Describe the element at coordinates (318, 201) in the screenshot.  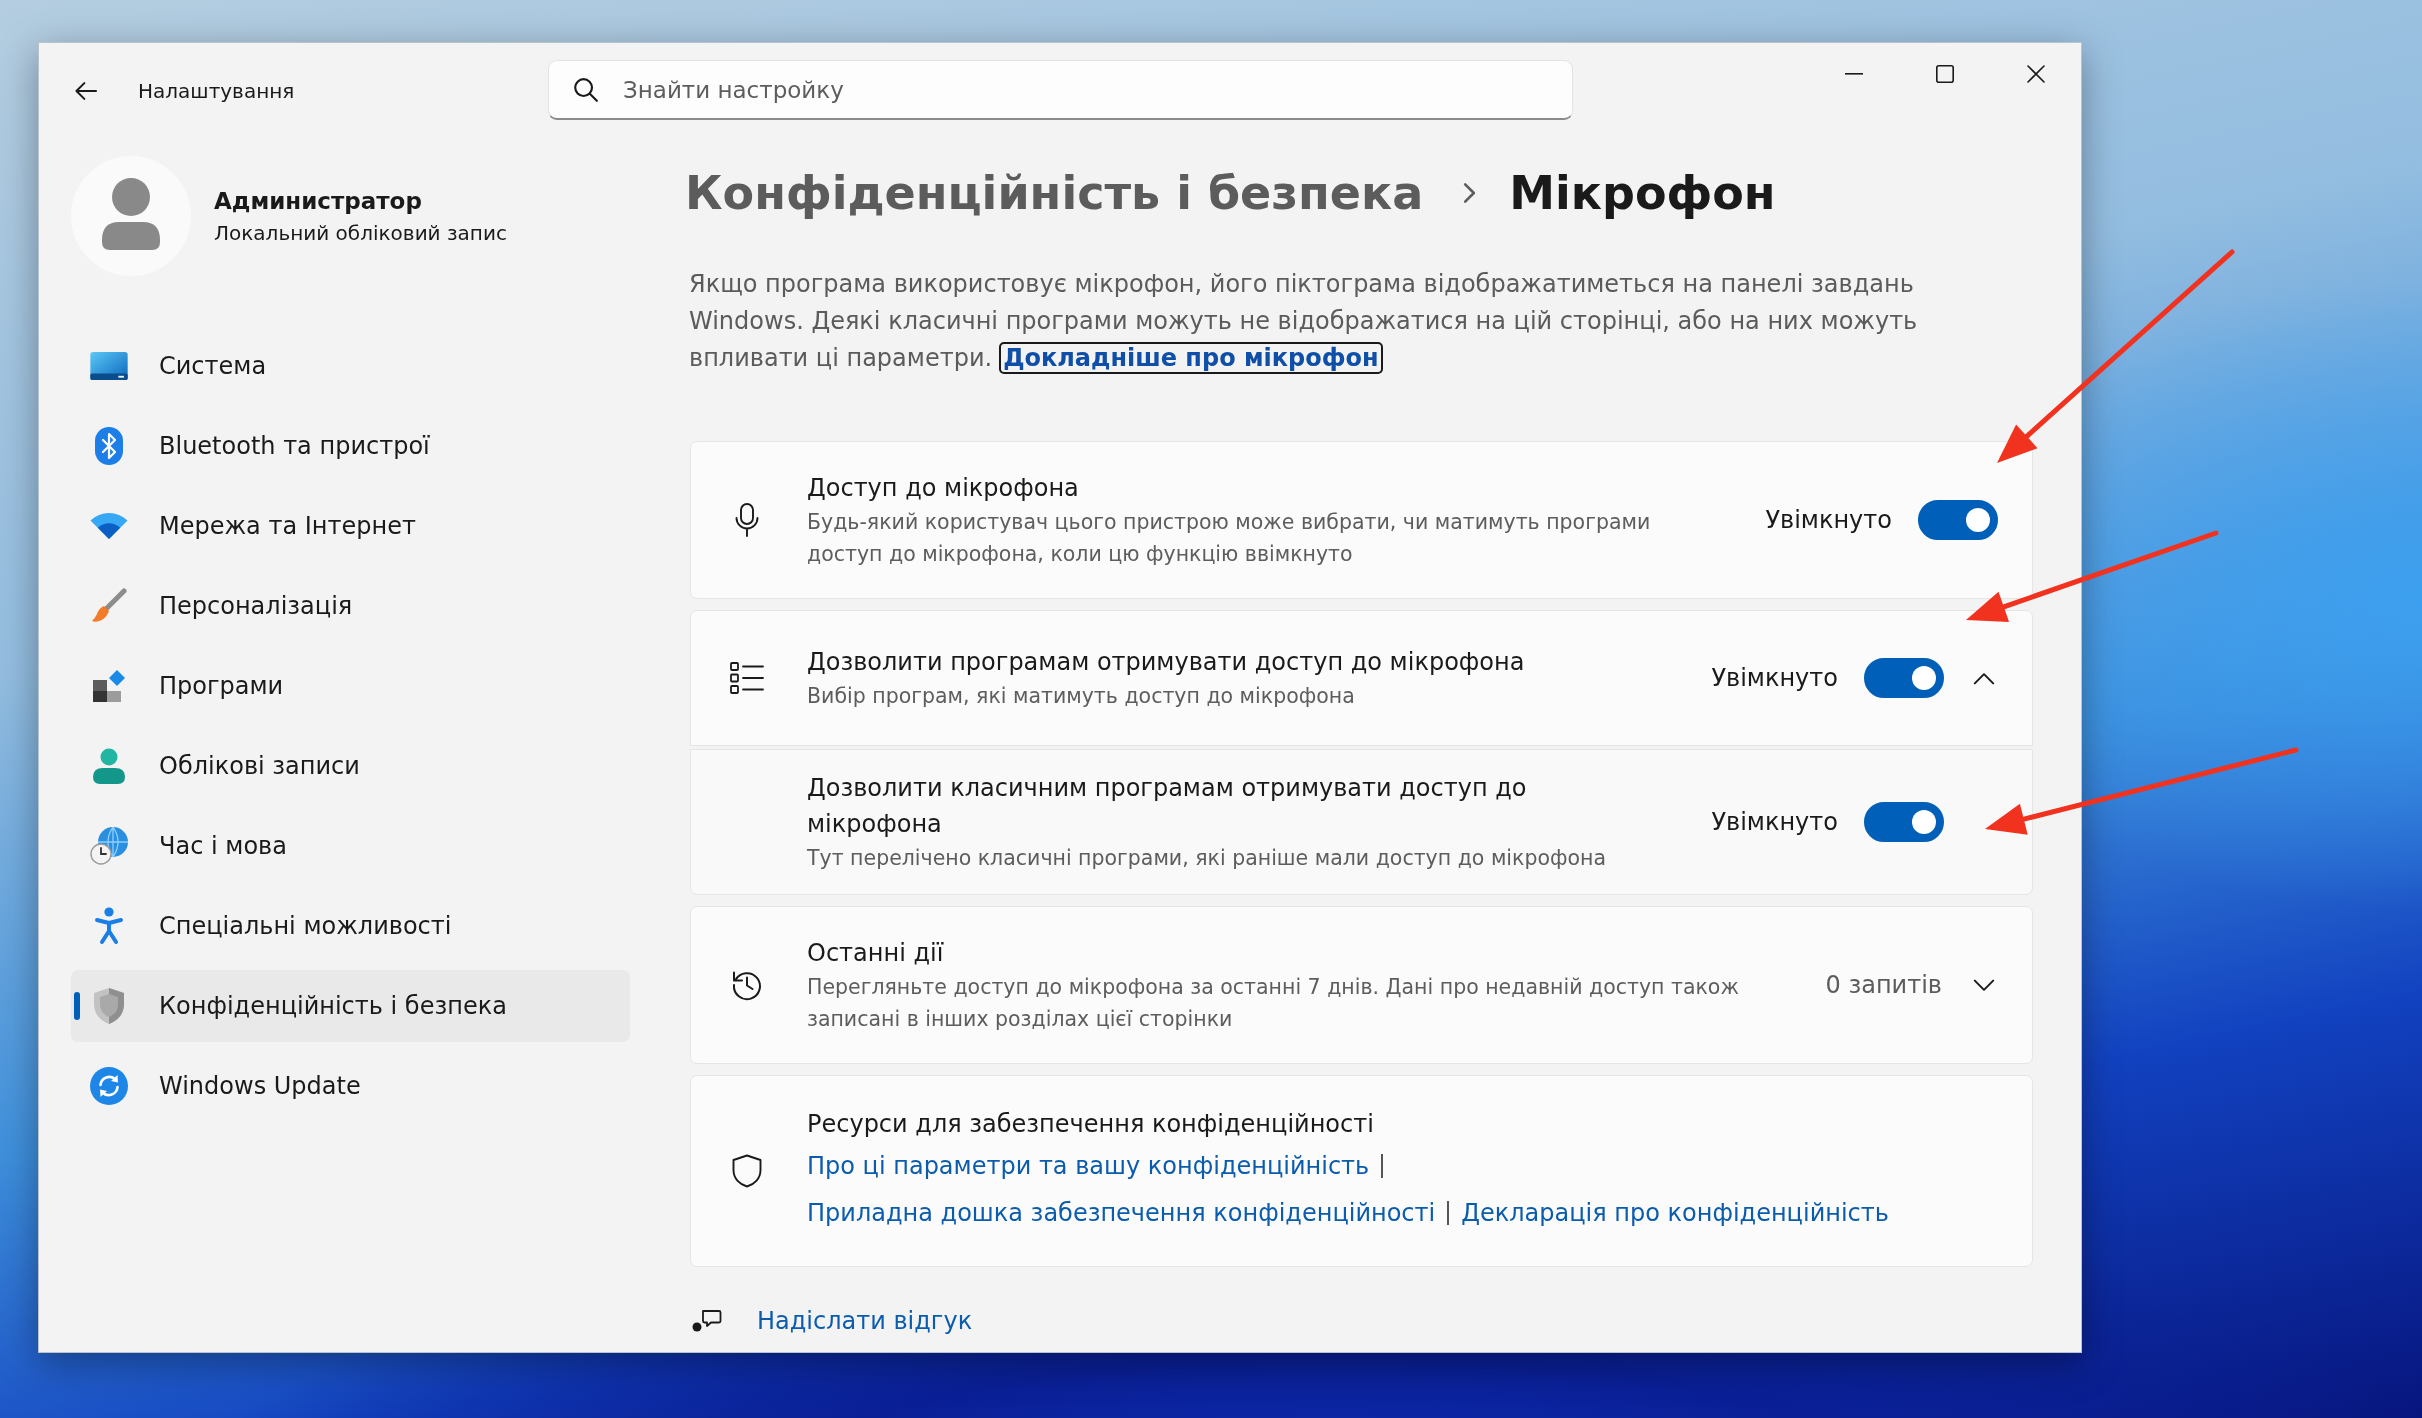
I see `account-name: Администратор` at that location.